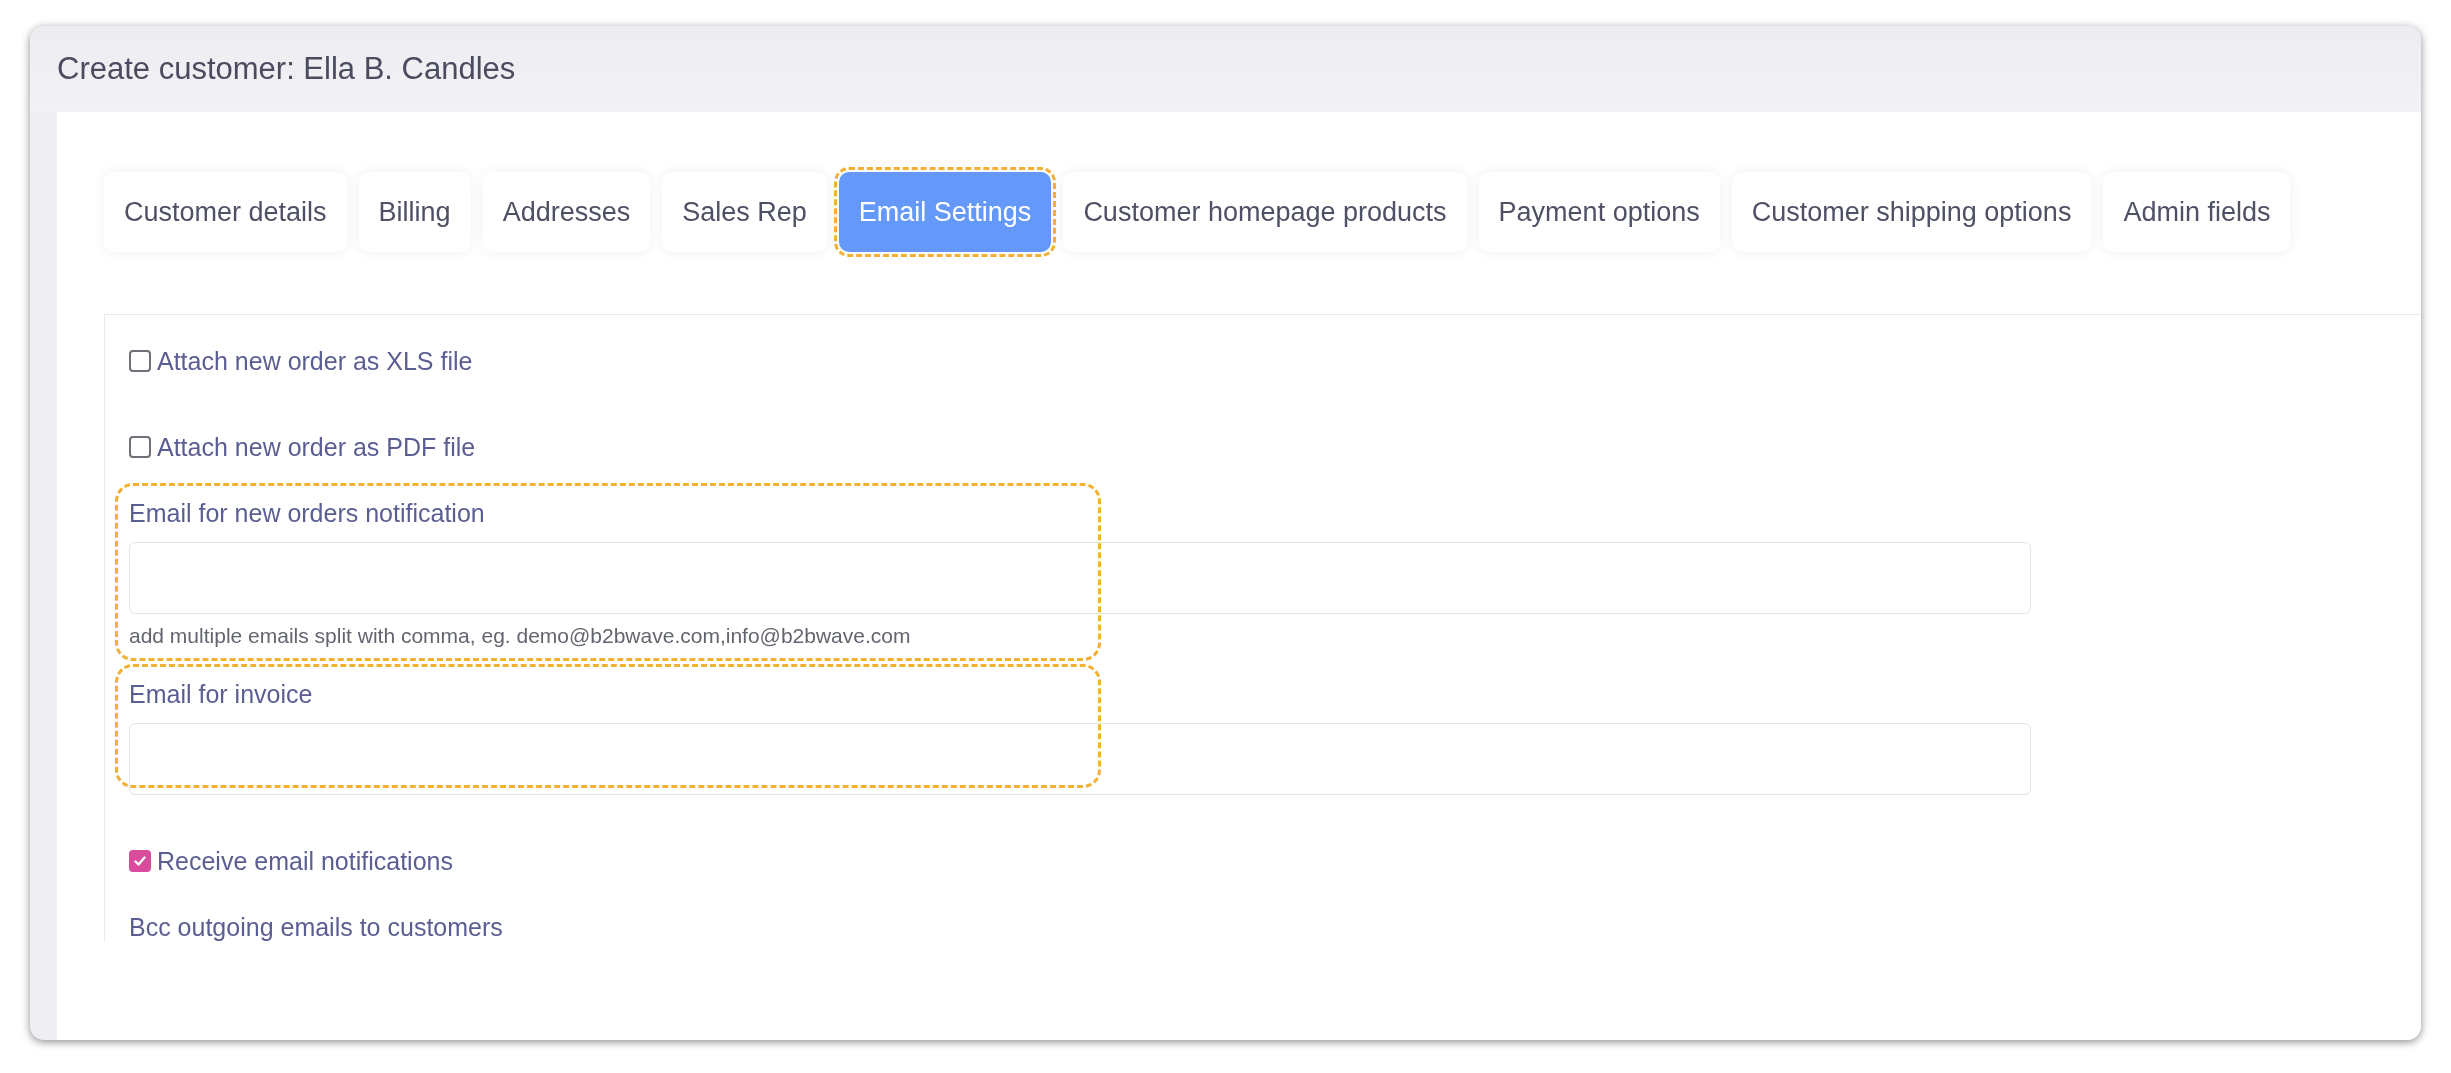 The image size is (2451, 1073). I want to click on tab: Addresses, so click(566, 212).